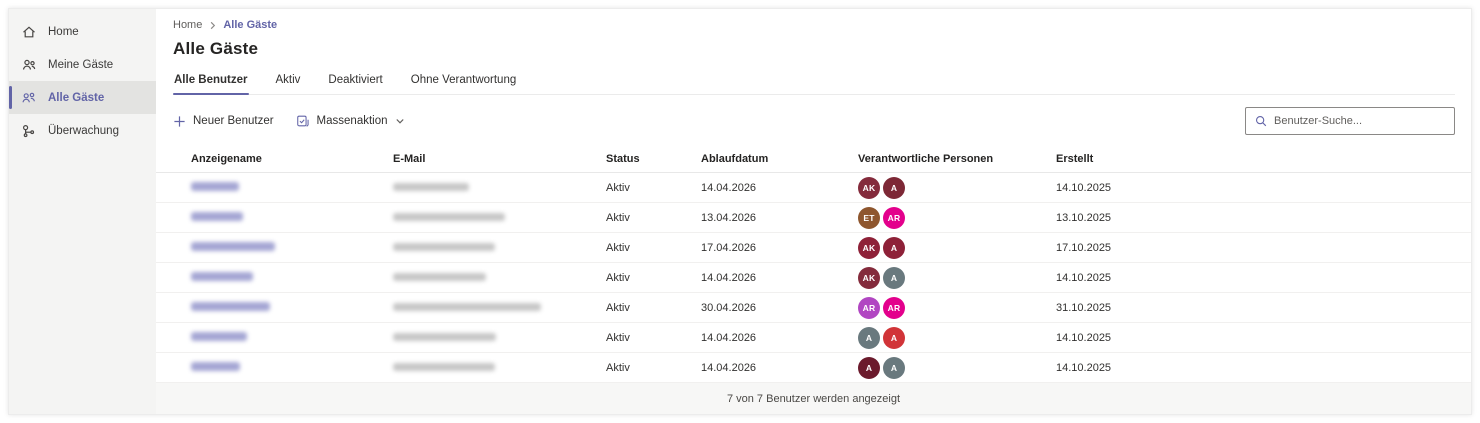 The width and height of the screenshot is (1480, 423). I want to click on sidebar-item-label: Home, so click(63, 31).